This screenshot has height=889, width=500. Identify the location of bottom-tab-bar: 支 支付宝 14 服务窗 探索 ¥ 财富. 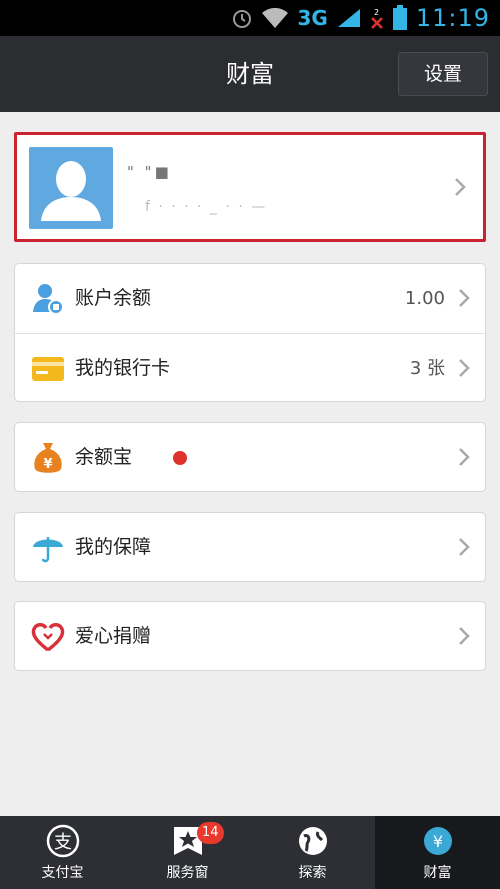
(250, 852).